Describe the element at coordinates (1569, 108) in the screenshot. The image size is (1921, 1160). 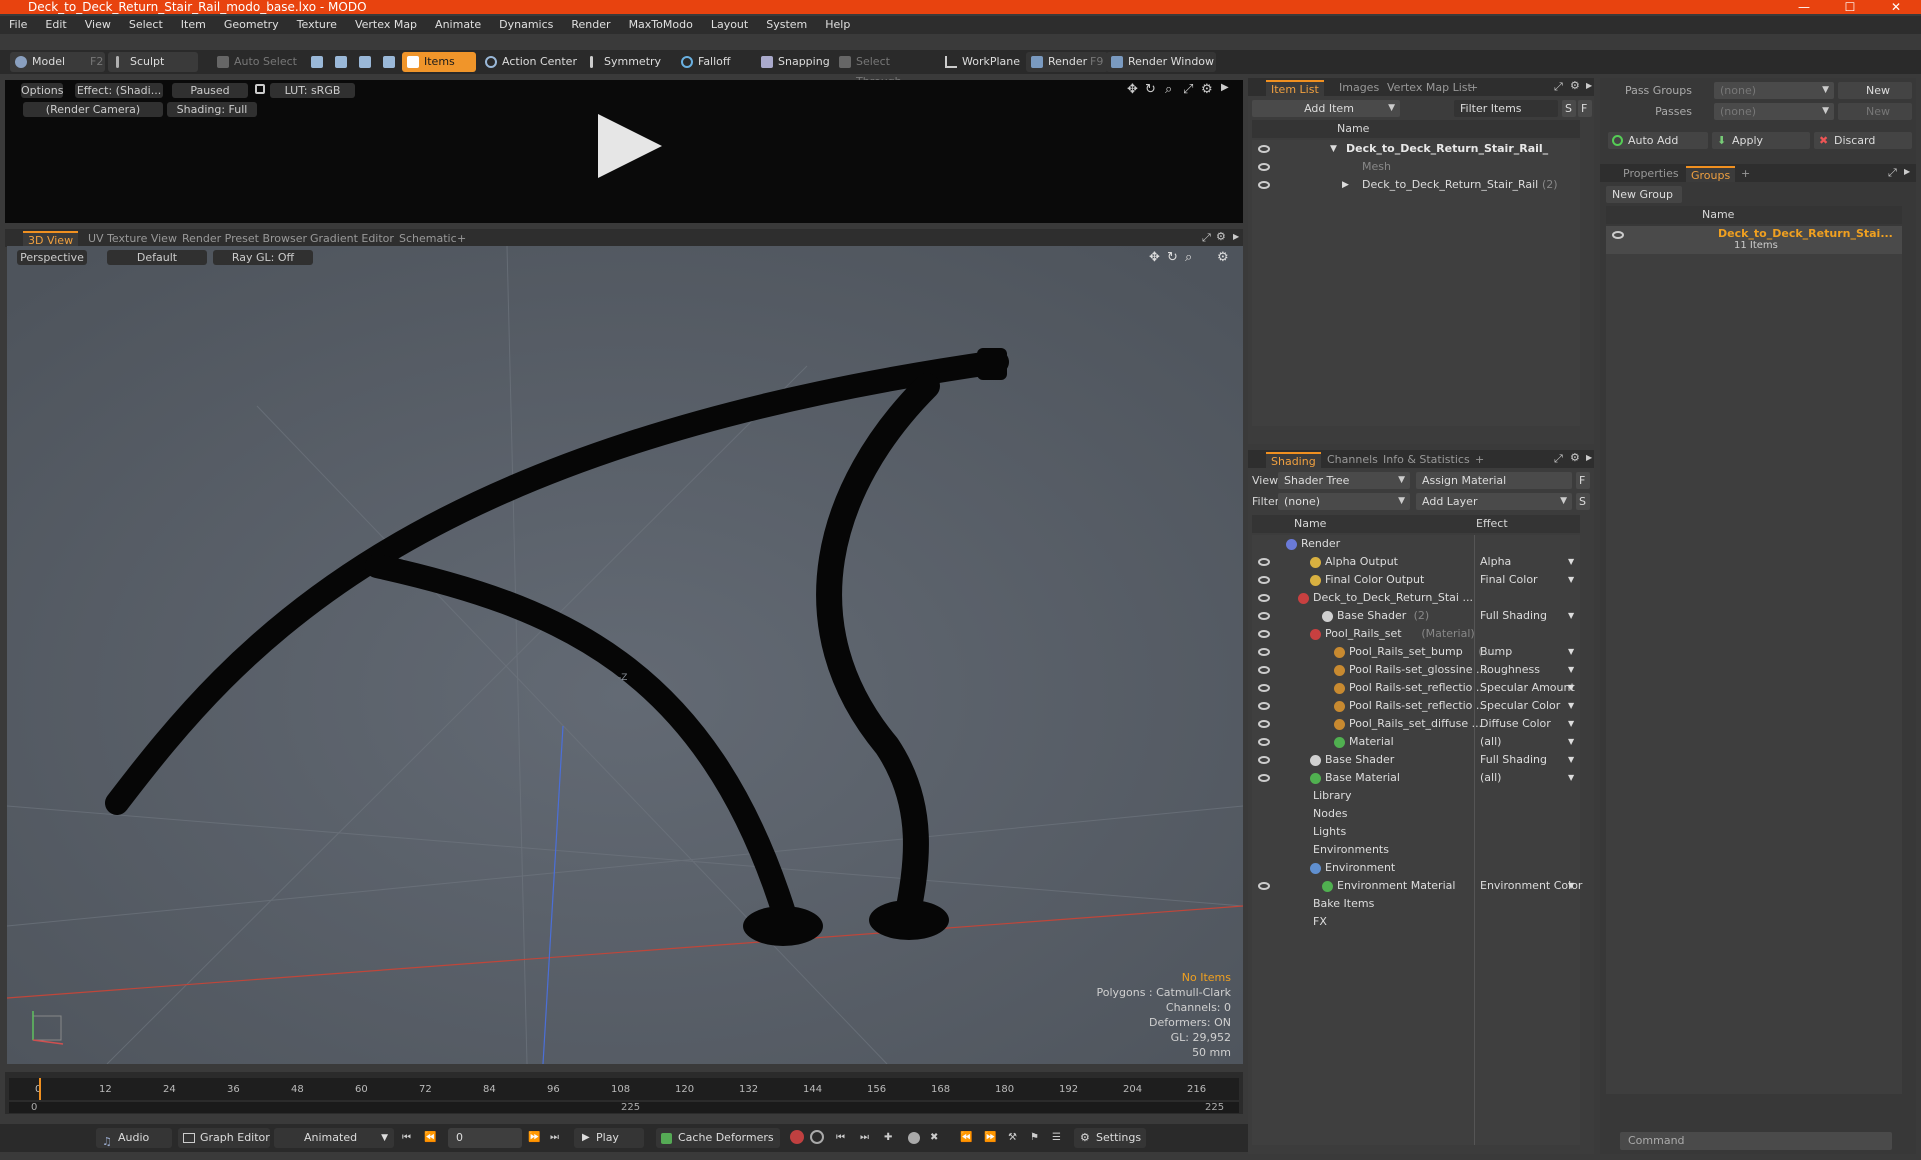
I see `filter-s-button: S` at that location.